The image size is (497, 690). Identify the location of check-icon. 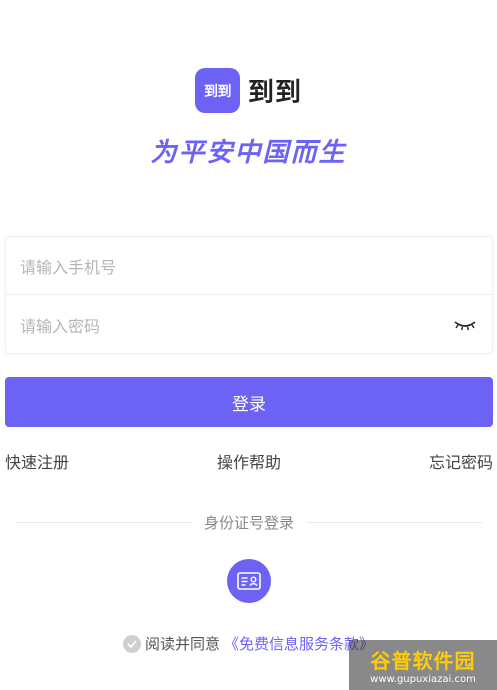
(132, 643).